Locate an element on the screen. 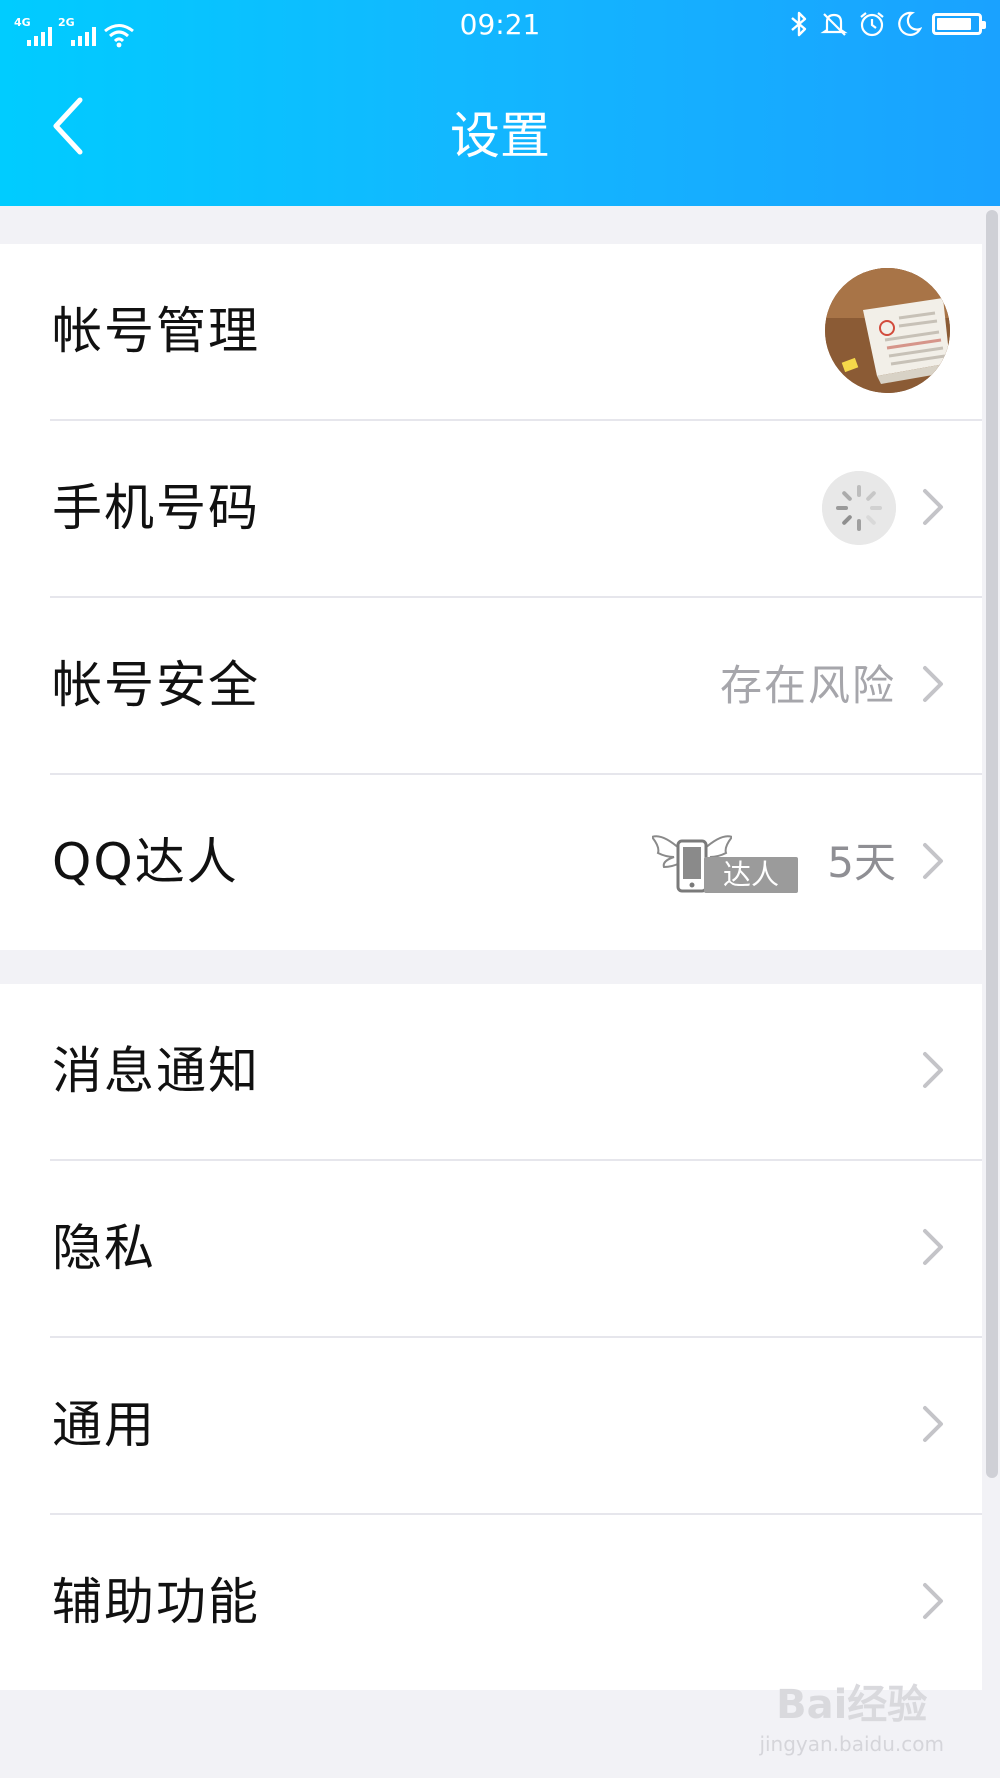  watermark-brand: Bai经验 is located at coordinates (852, 1705).